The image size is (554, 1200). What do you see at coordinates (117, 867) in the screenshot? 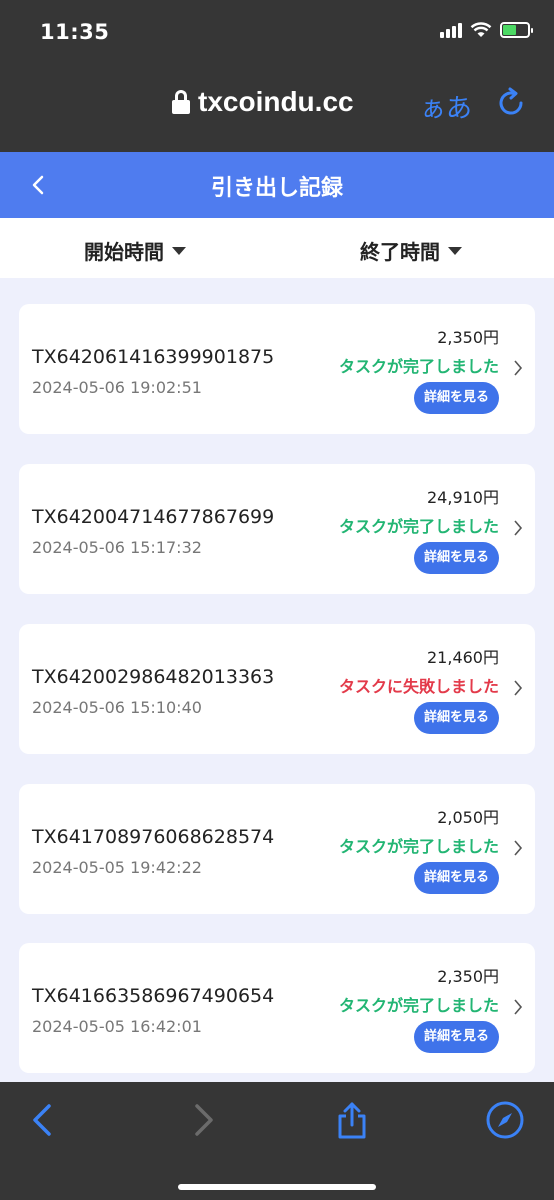
I see `transaction-date: 2024-05-05 19:42:22` at bounding box center [117, 867].